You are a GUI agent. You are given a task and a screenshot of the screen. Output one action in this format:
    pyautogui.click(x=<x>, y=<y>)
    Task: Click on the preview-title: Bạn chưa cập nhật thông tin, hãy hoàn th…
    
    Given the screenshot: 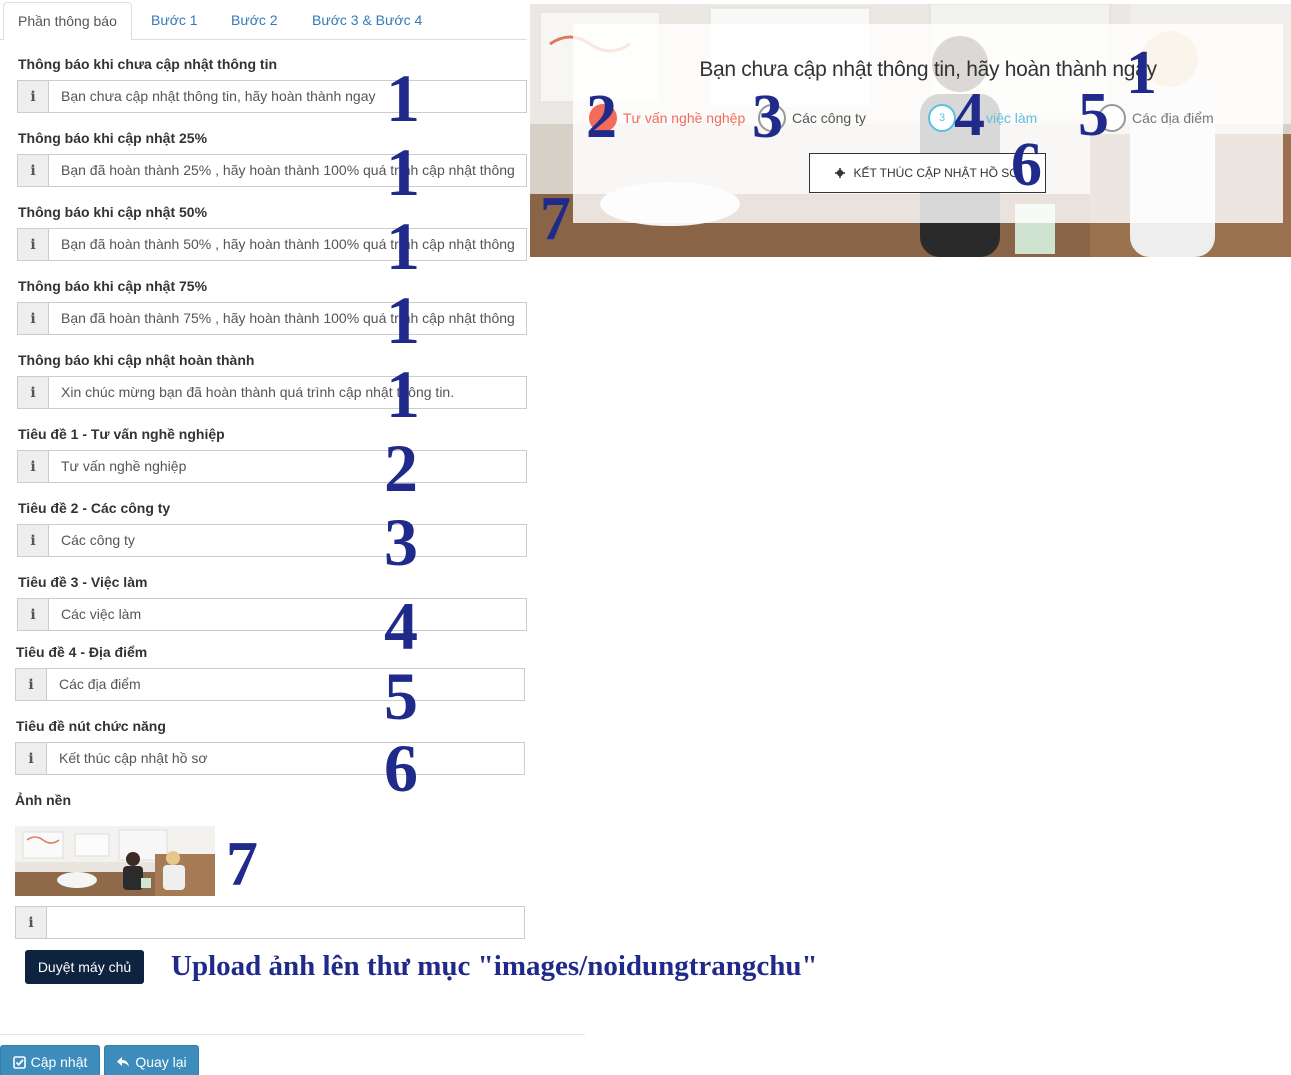 What is the action you would take?
    pyautogui.click(x=928, y=69)
    